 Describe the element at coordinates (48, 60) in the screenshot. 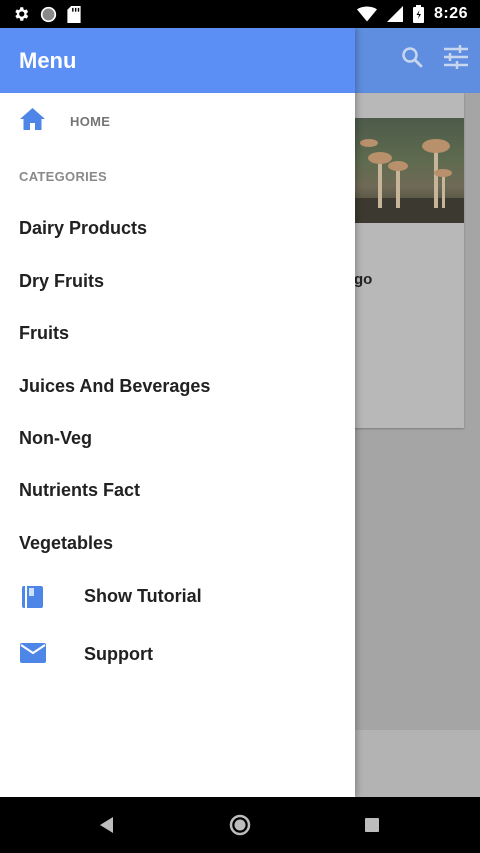

I see `drawer-title: Menu` at that location.